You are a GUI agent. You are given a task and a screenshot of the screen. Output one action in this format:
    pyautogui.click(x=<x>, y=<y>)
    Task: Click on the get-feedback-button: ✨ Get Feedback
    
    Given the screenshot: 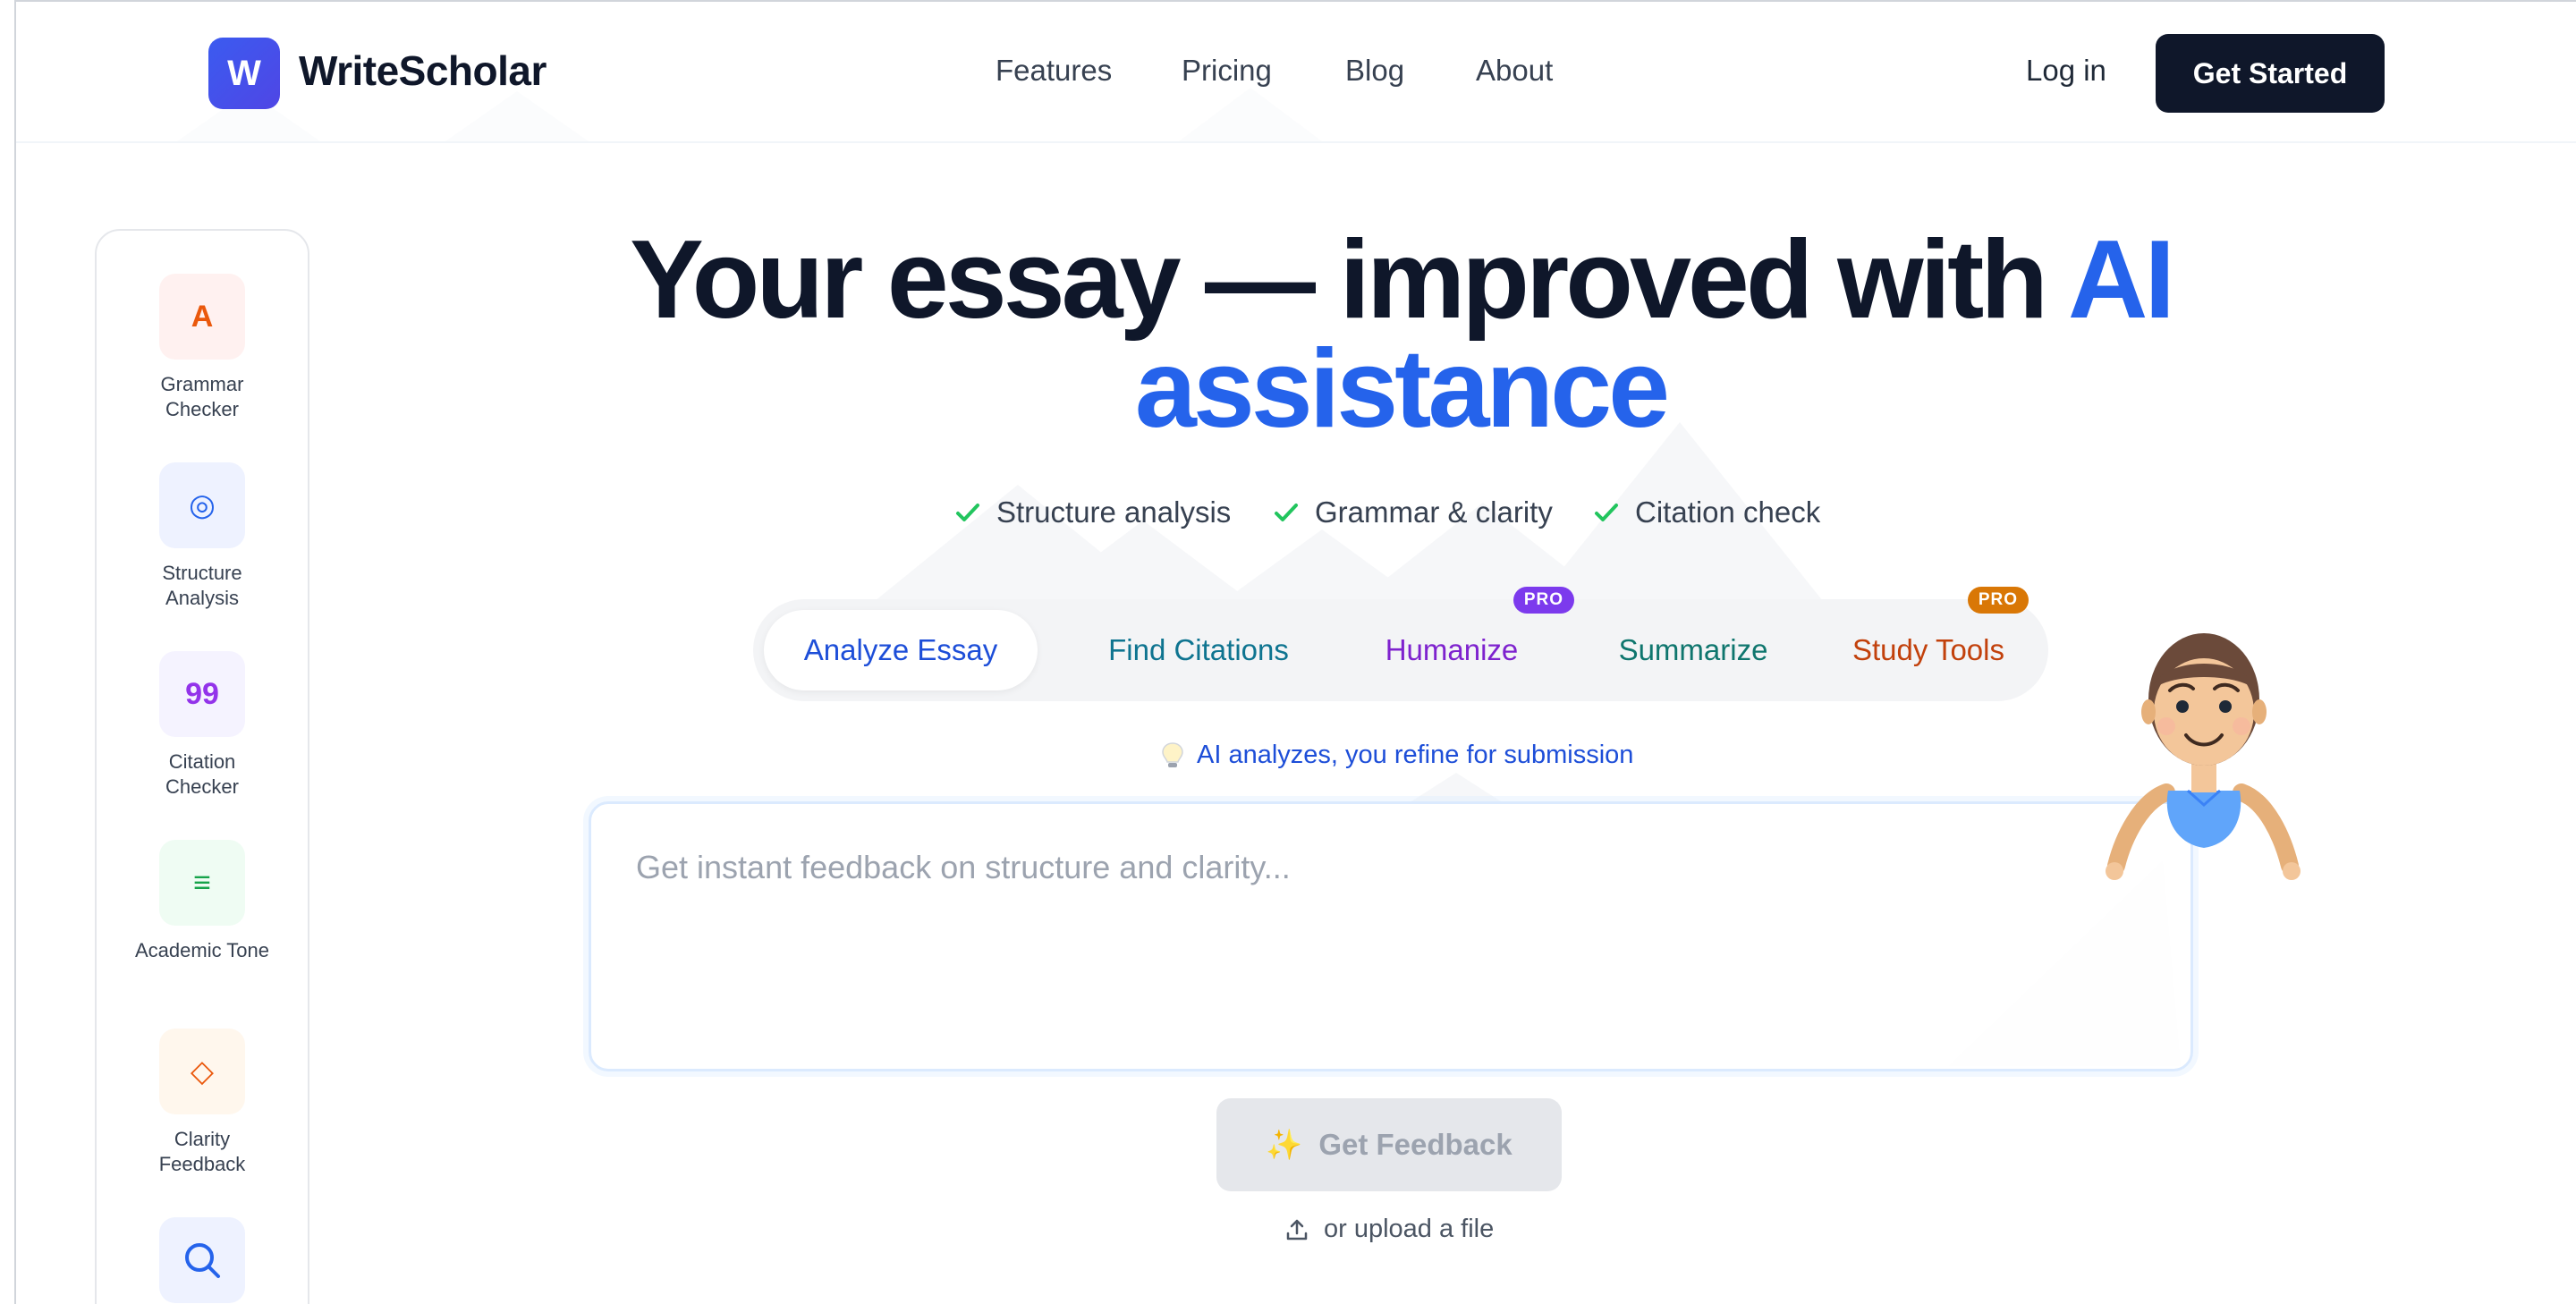 What is the action you would take?
    pyautogui.click(x=1389, y=1145)
    